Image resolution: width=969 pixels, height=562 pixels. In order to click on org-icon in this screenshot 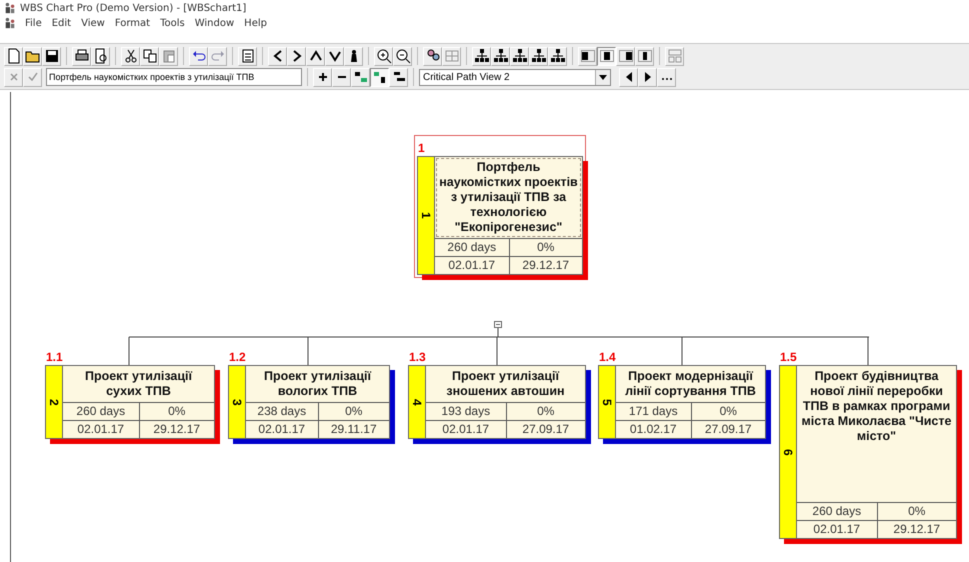, I will do `click(558, 56)`.